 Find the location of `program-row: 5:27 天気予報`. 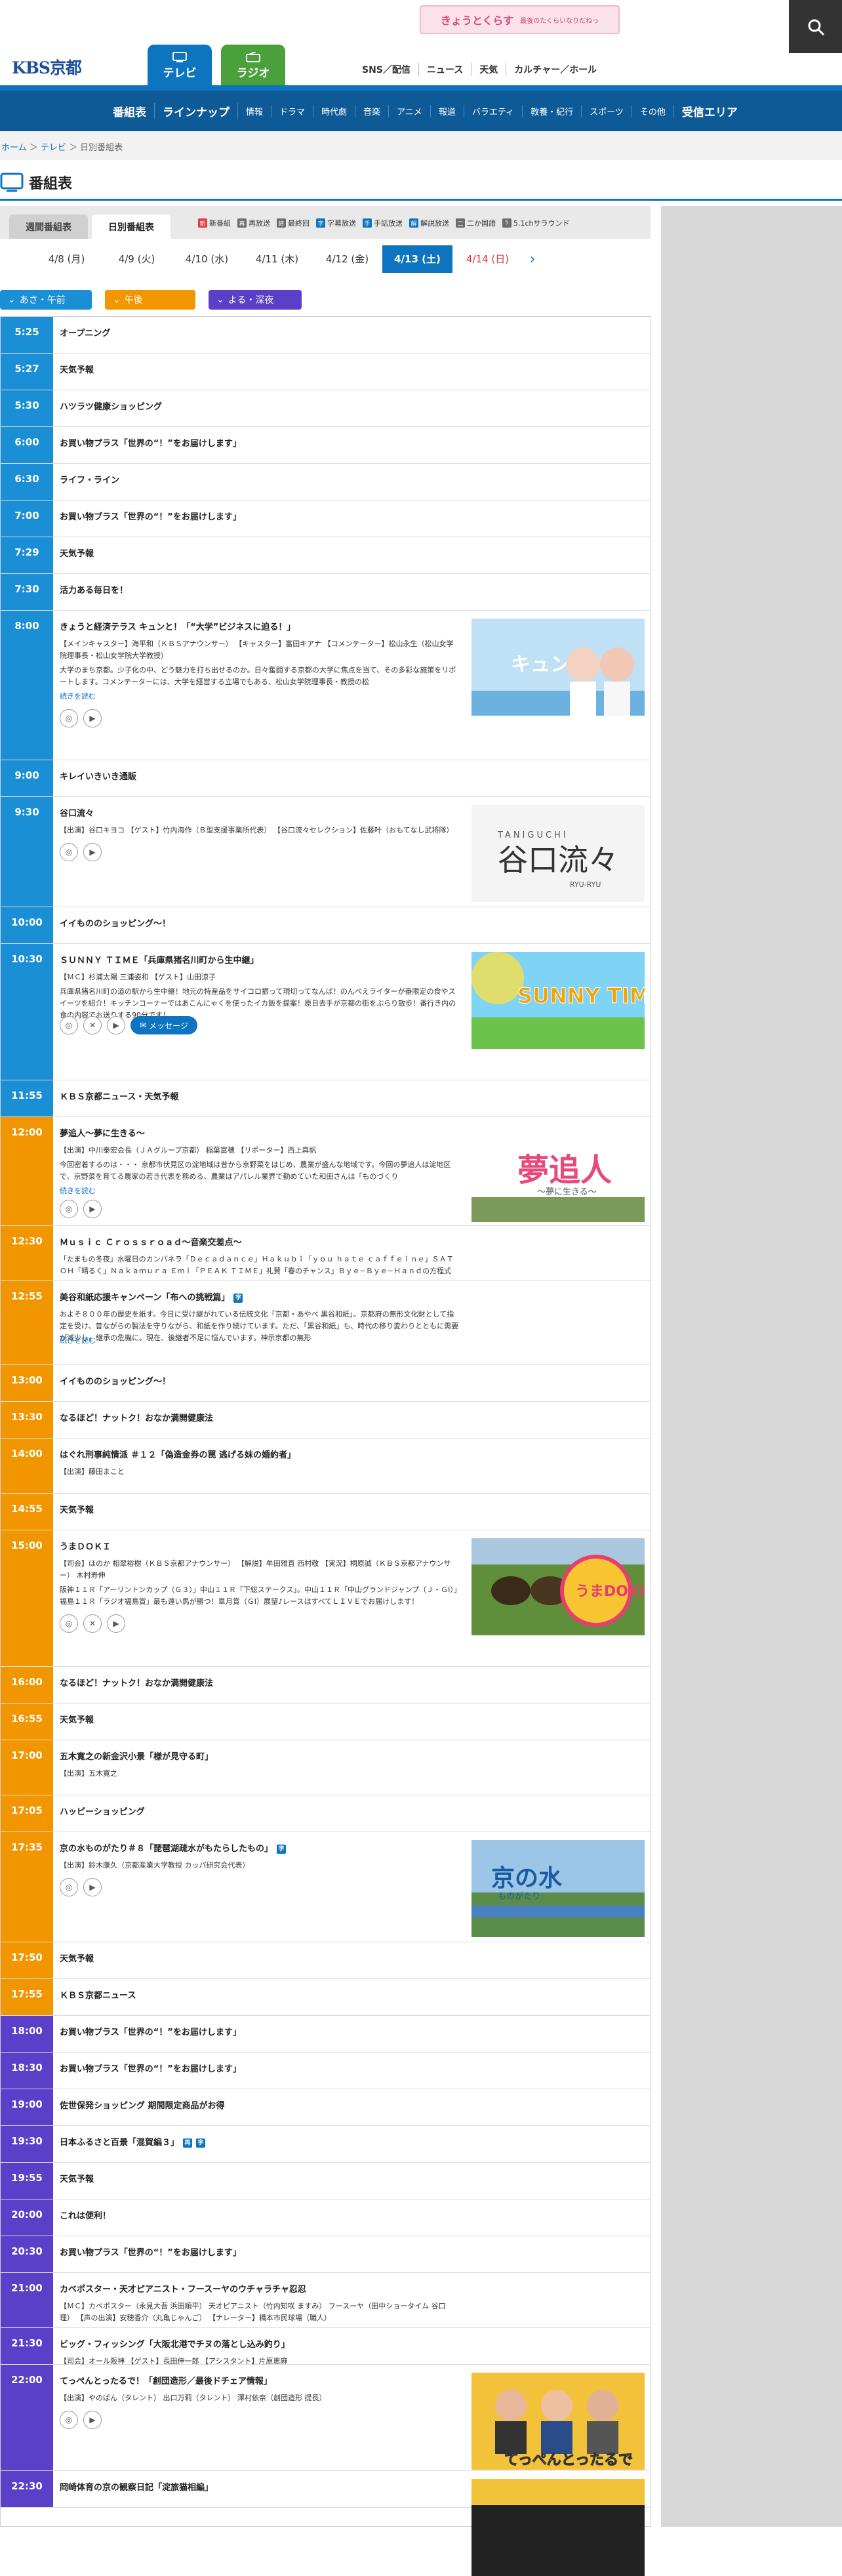

program-row: 5:27 天気予報 is located at coordinates (325, 372).